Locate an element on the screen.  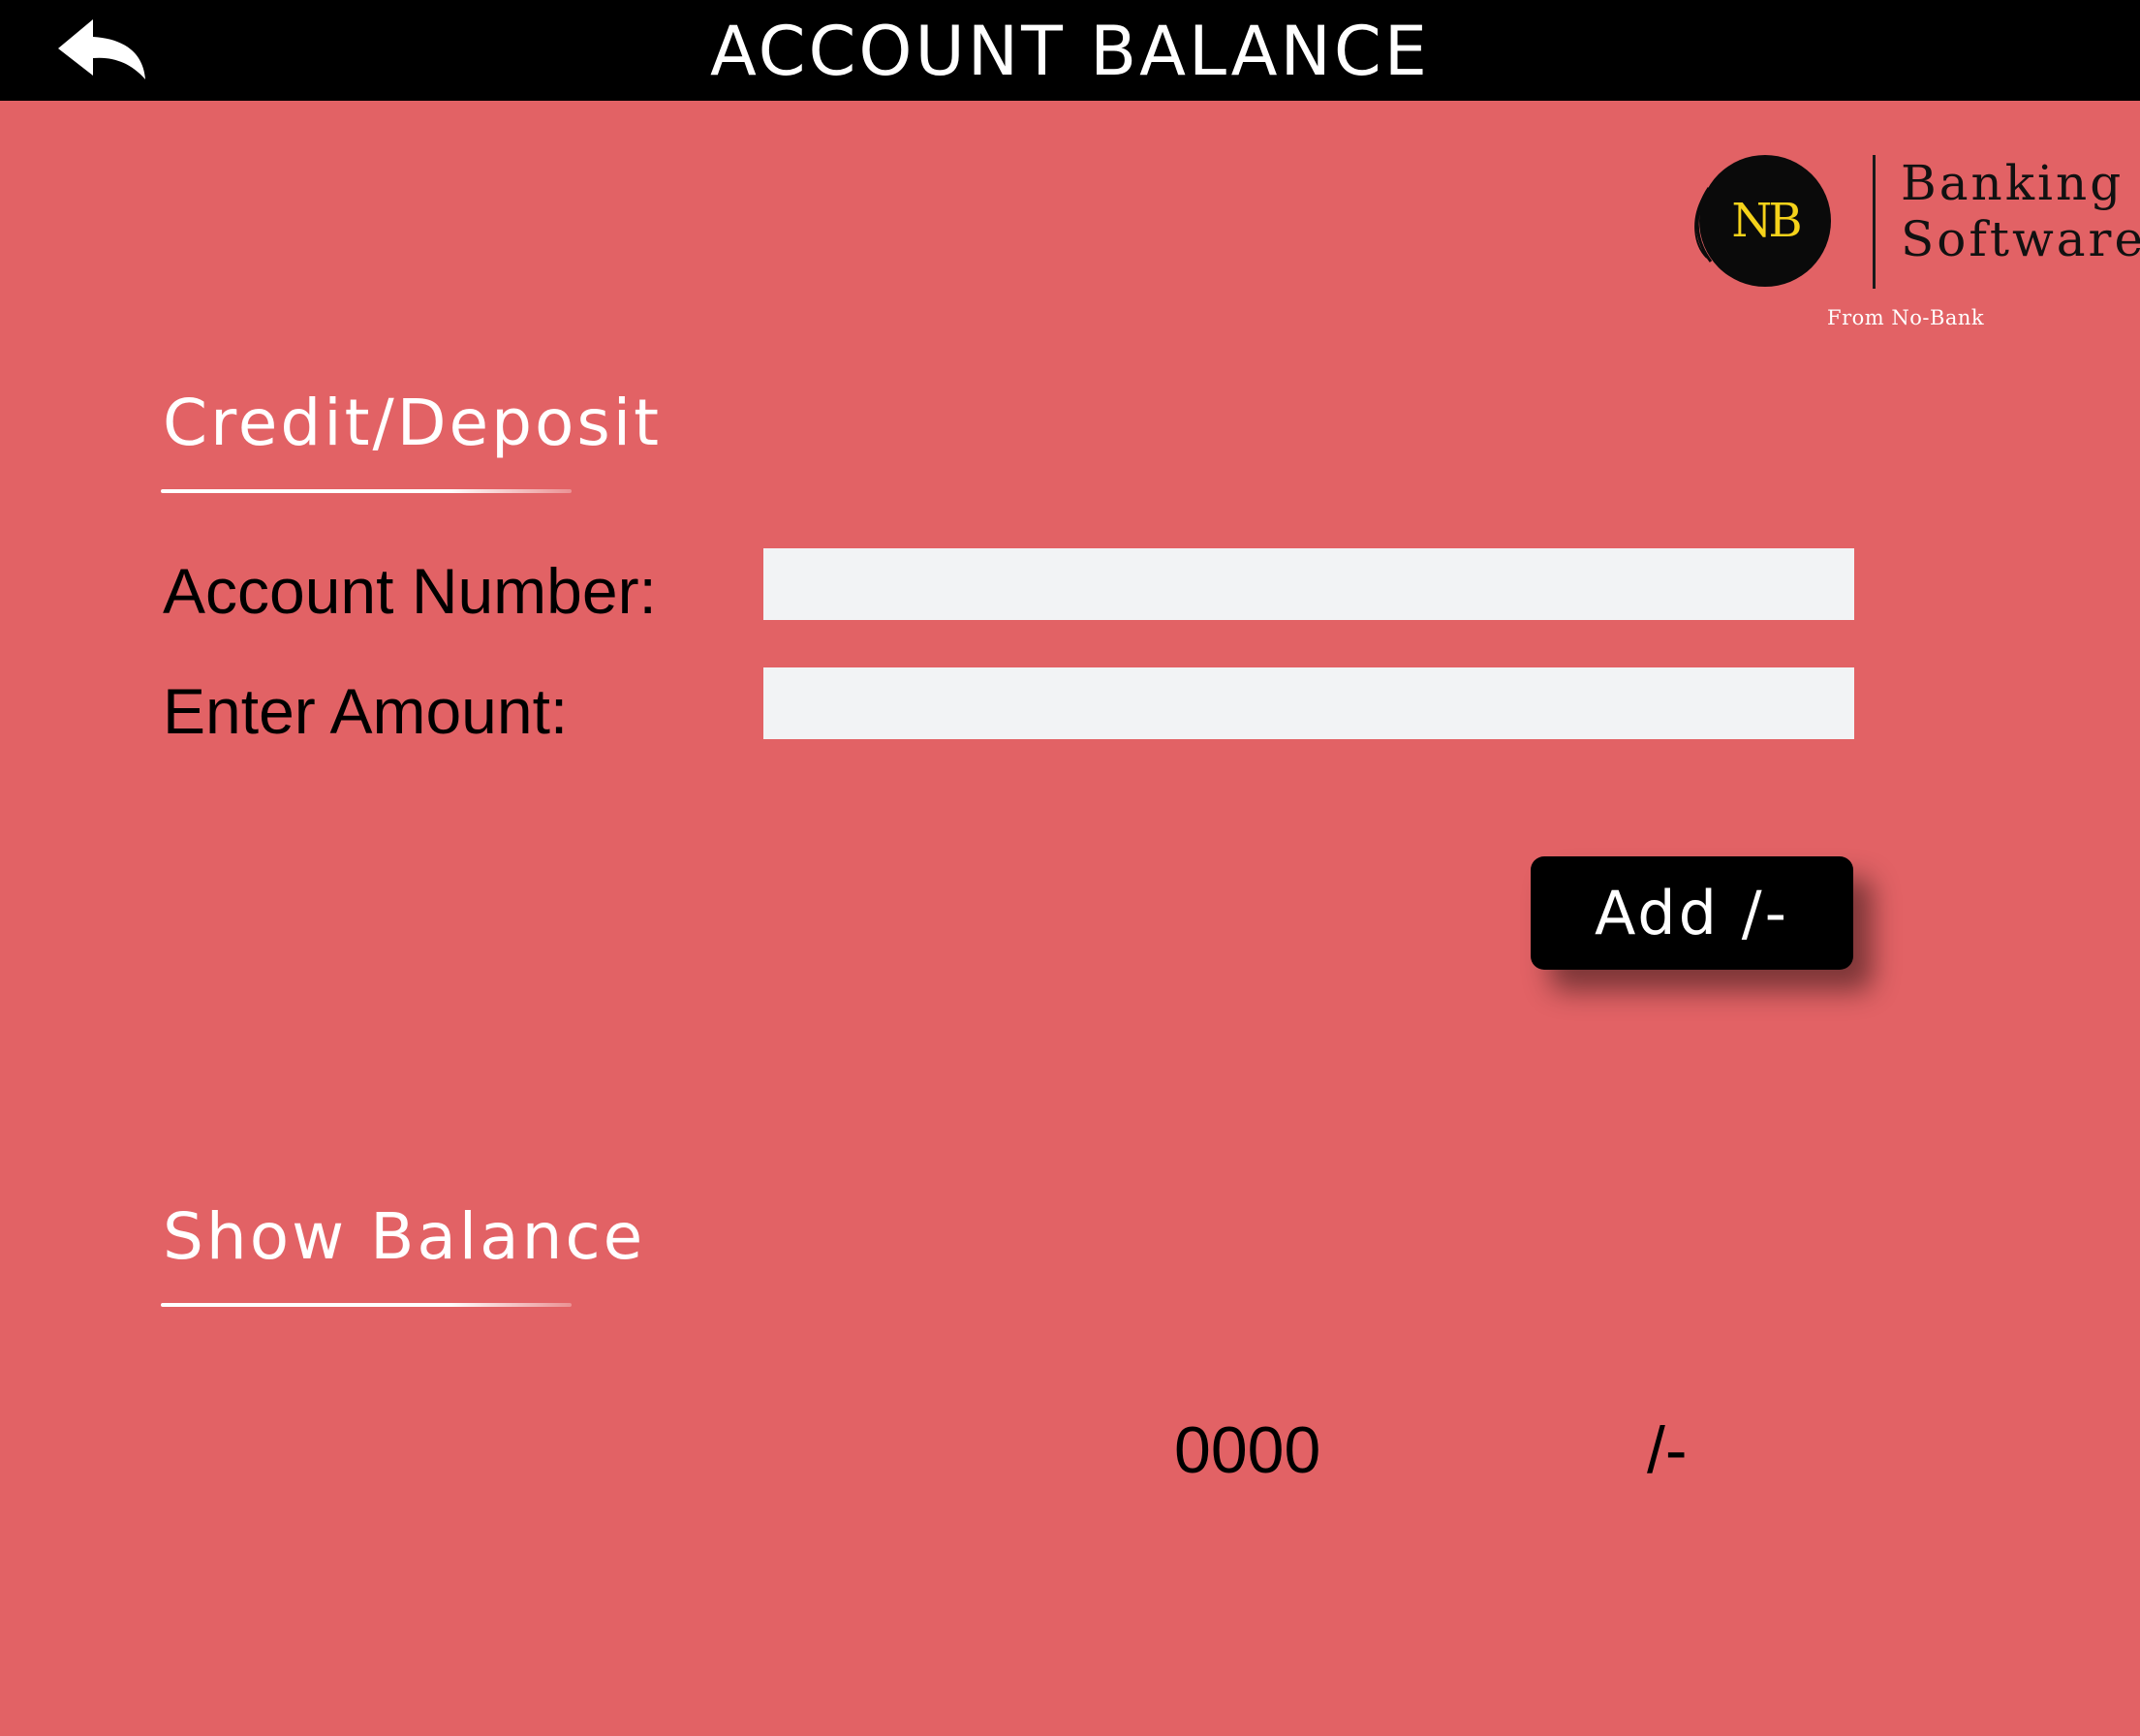
logo-line-1: Banking is located at coordinates (2012, 183).